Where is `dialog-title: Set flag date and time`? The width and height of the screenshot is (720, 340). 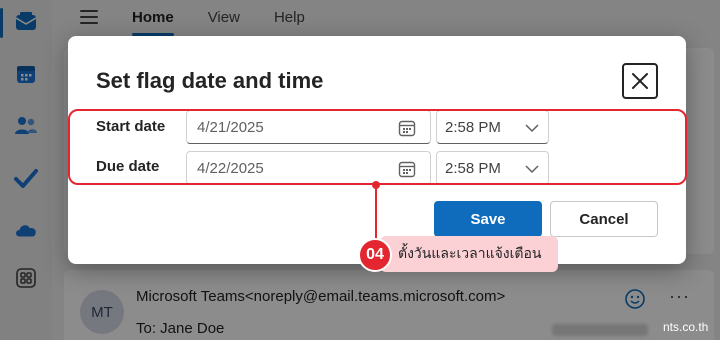 dialog-title: Set flag date and time is located at coordinates (210, 80).